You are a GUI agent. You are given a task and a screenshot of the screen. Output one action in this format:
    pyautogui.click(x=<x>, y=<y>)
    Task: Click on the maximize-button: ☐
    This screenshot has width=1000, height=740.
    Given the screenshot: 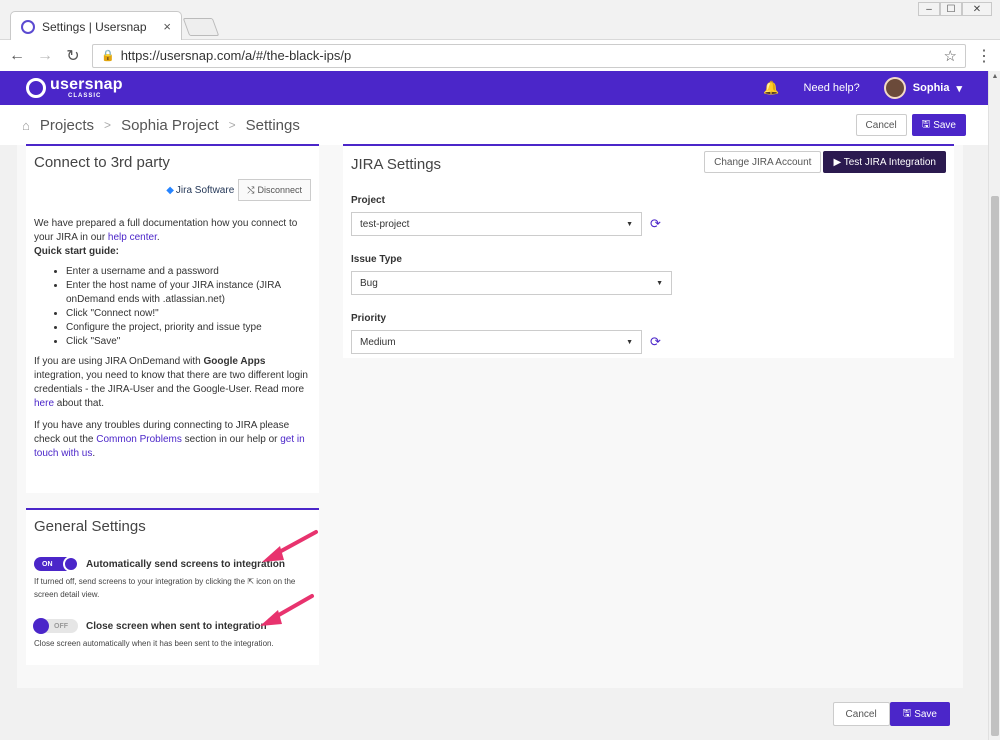 What is the action you would take?
    pyautogui.click(x=951, y=9)
    